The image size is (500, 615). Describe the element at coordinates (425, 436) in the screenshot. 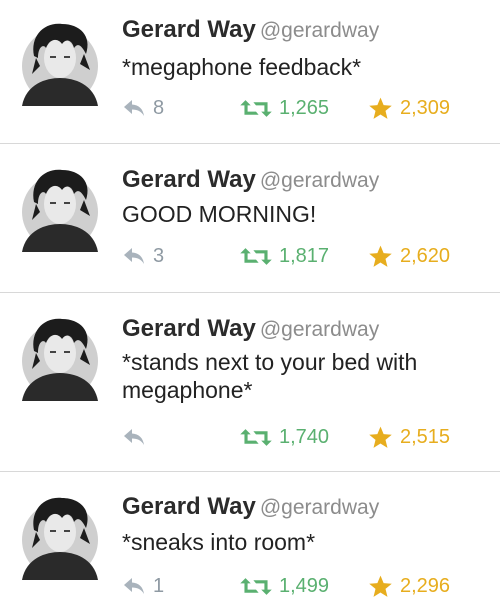

I see `favorite-count: 2,515` at that location.